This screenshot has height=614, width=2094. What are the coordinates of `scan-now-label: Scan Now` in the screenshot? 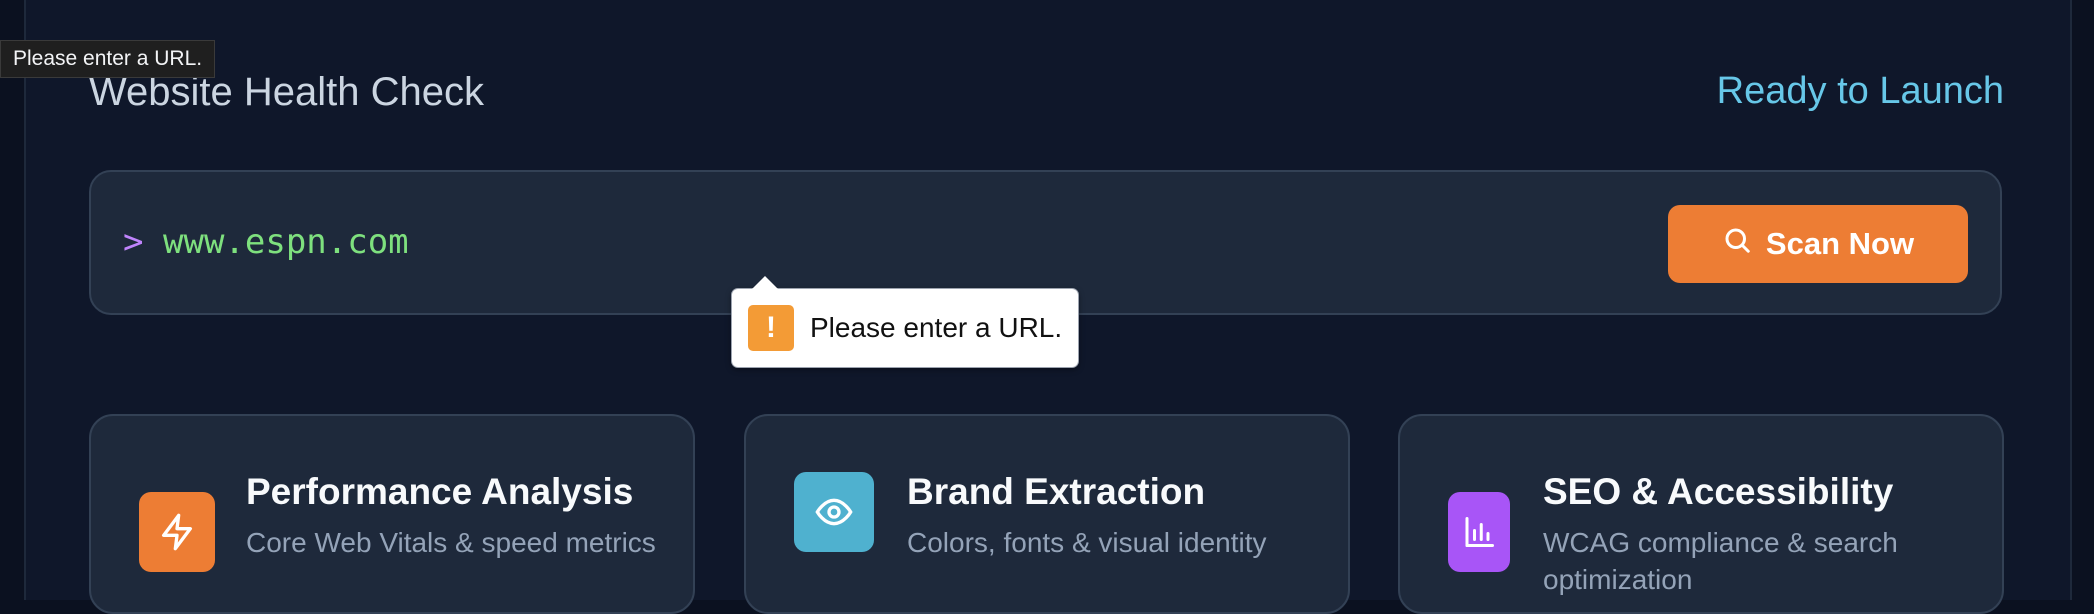 It's located at (1840, 243).